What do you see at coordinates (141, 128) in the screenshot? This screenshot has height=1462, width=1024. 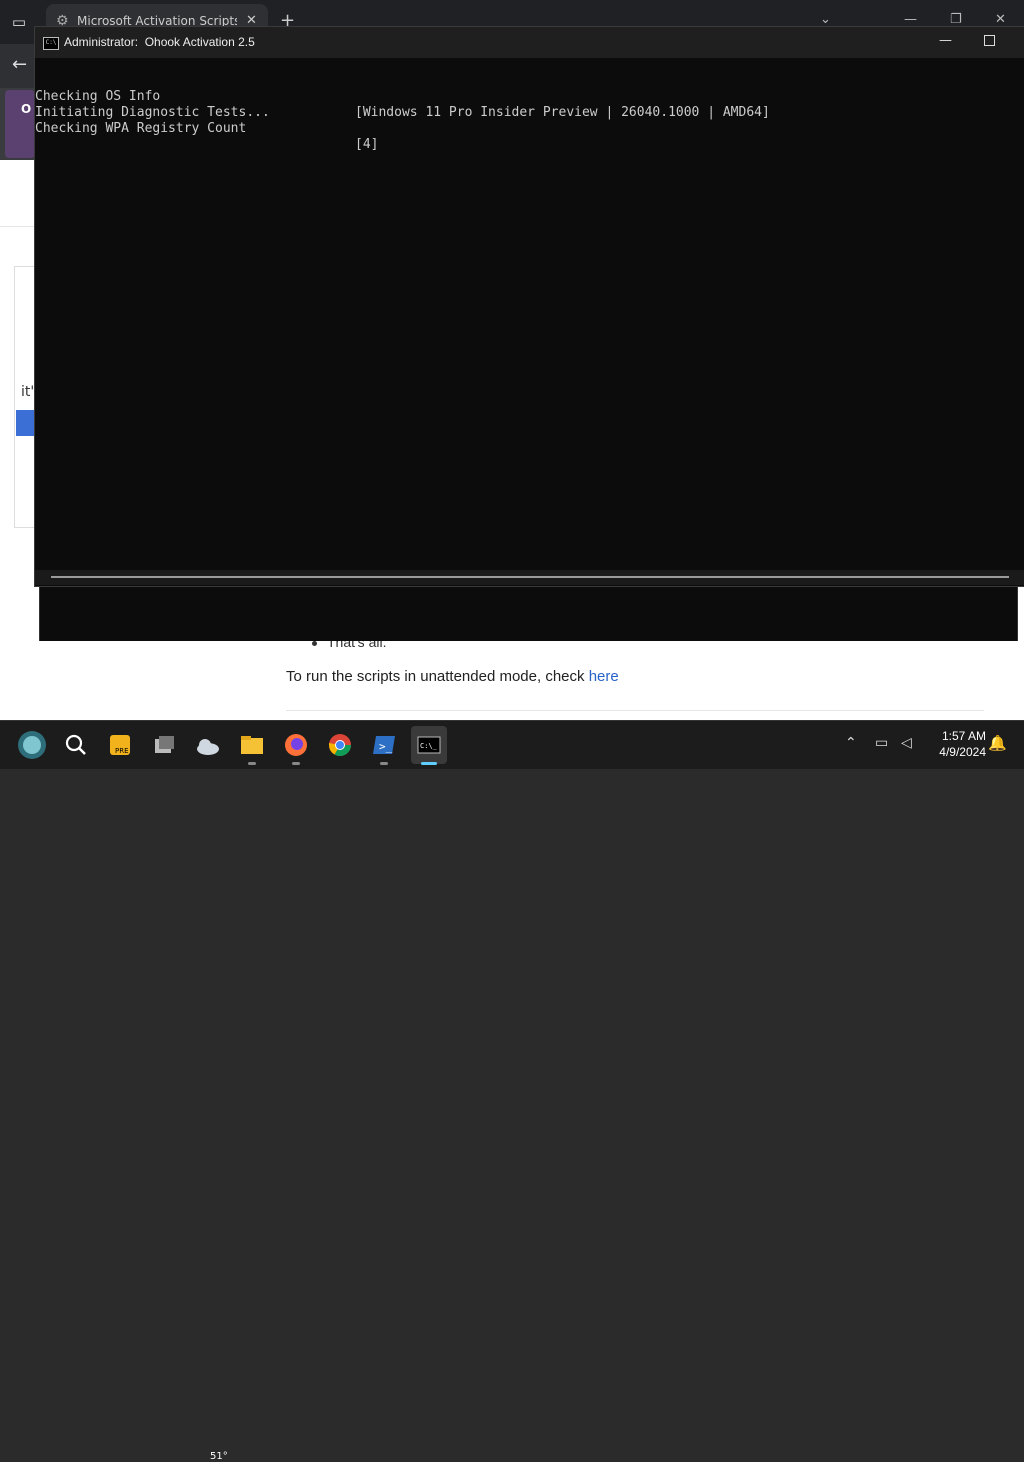 I see `console-line-label: Checking WPA Registry Count` at bounding box center [141, 128].